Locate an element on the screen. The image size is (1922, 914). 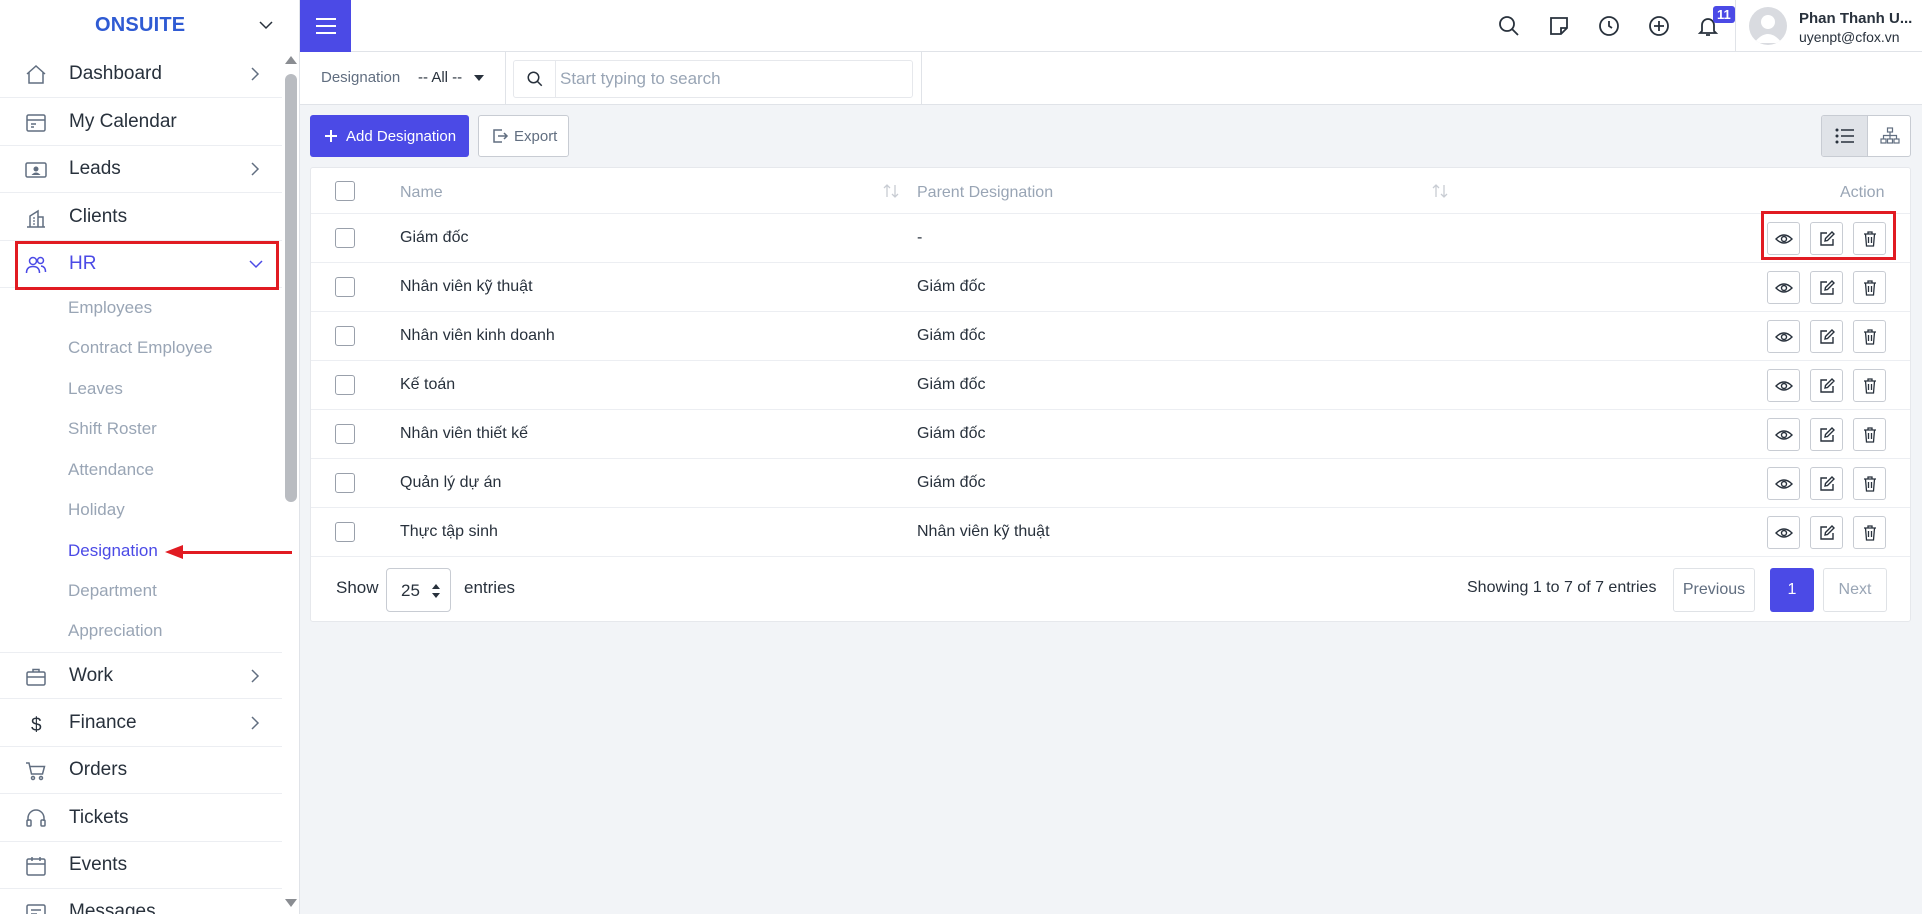
previous-page-button: Previous is located at coordinates (1714, 590).